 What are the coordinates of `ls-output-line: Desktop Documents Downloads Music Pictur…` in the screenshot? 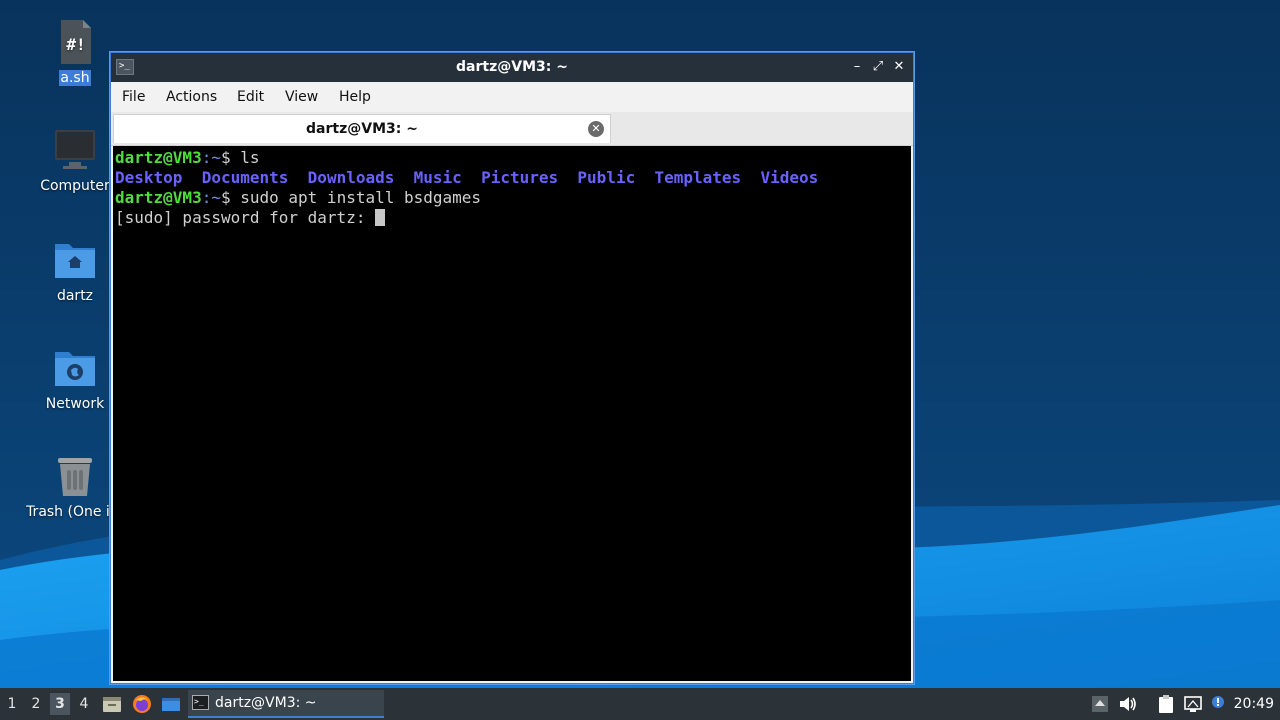 It's located at (467, 177).